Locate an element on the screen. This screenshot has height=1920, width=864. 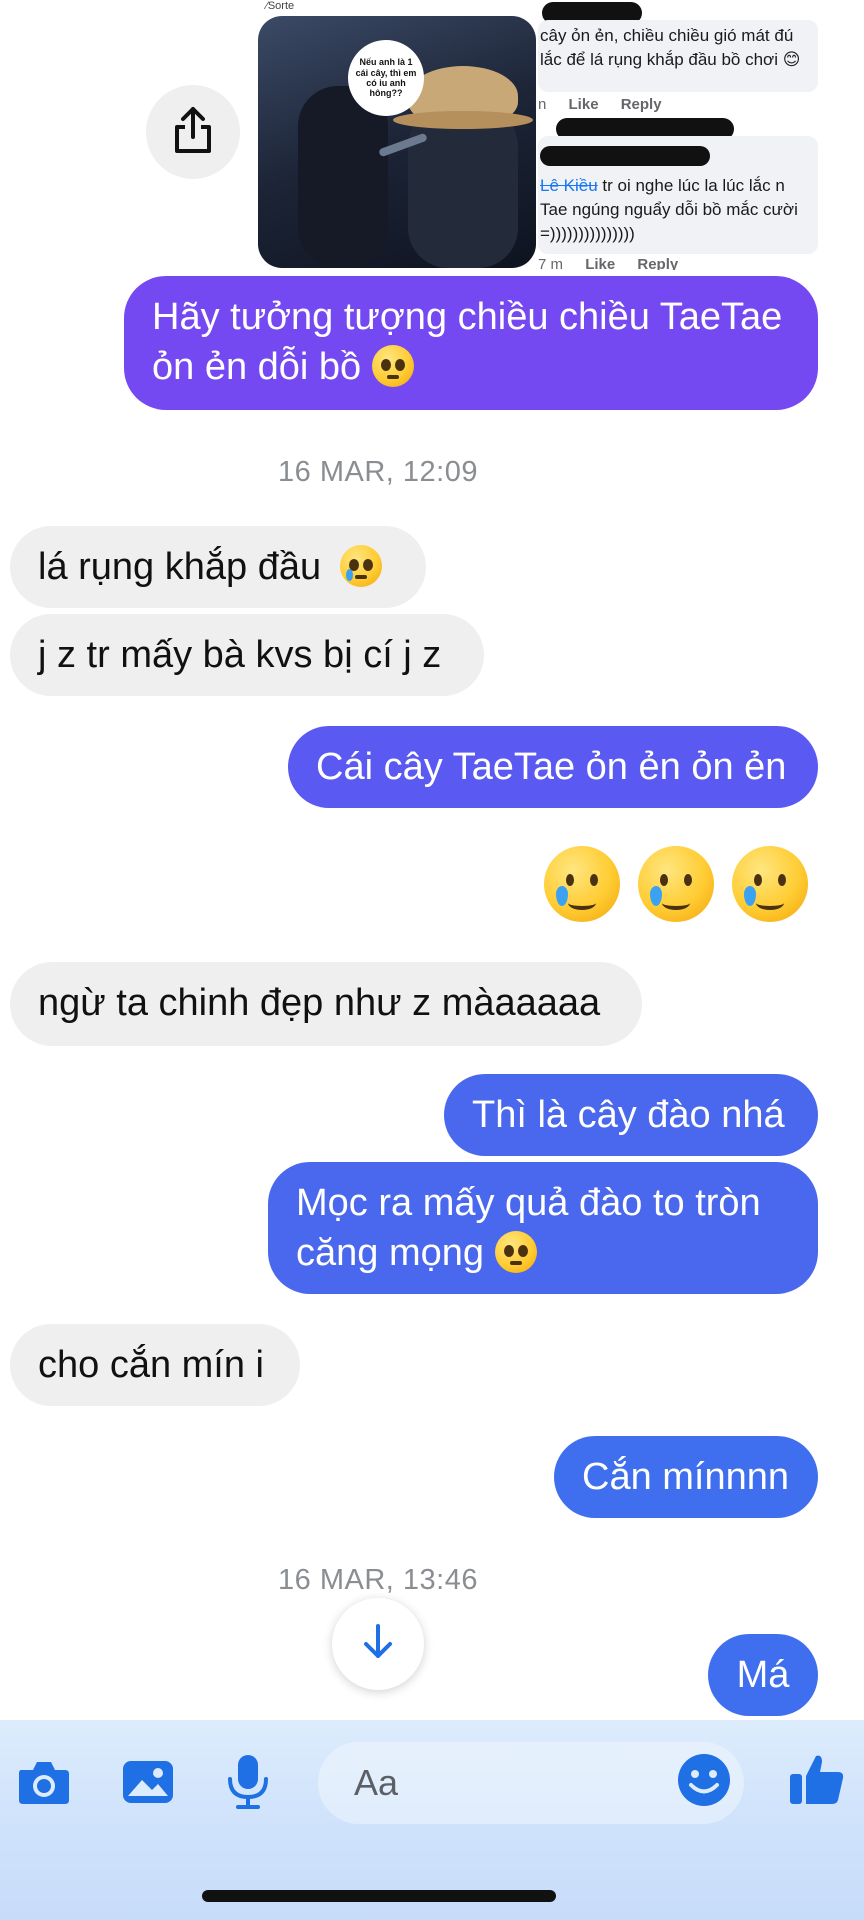
comment-2-line-2: Tae ngúng nguẩy dỗi bồ mắc cười is located at coordinates (669, 209).